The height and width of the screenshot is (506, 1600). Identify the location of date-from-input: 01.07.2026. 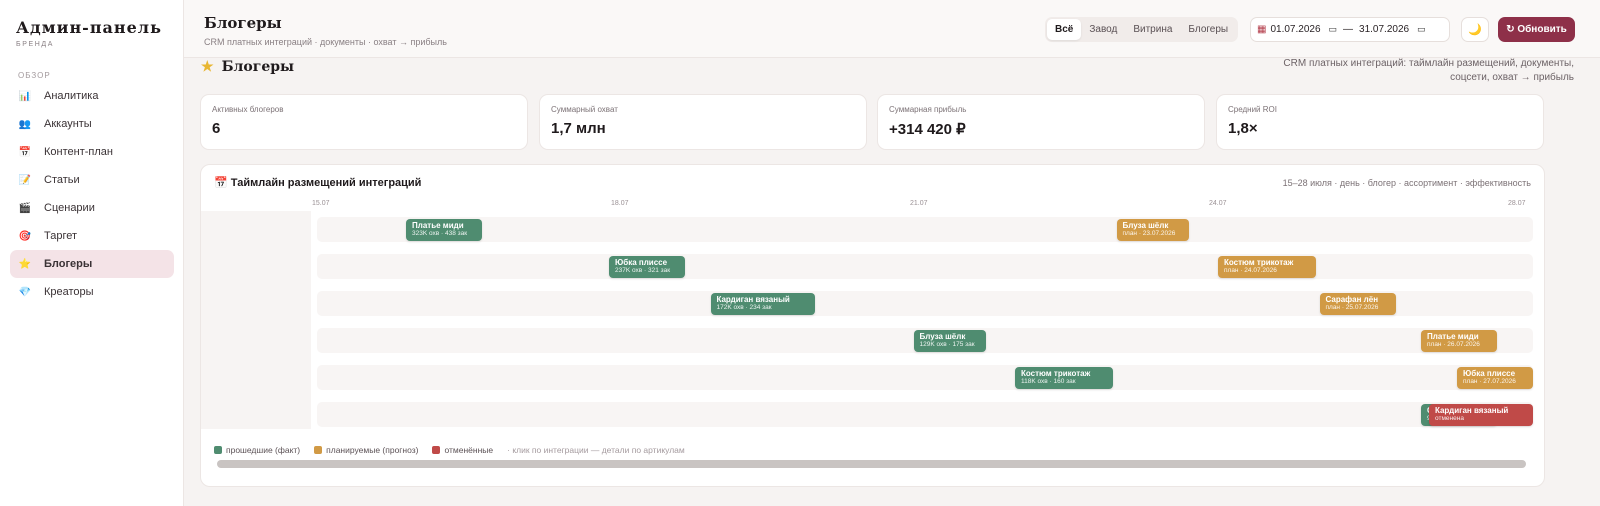
(1295, 29).